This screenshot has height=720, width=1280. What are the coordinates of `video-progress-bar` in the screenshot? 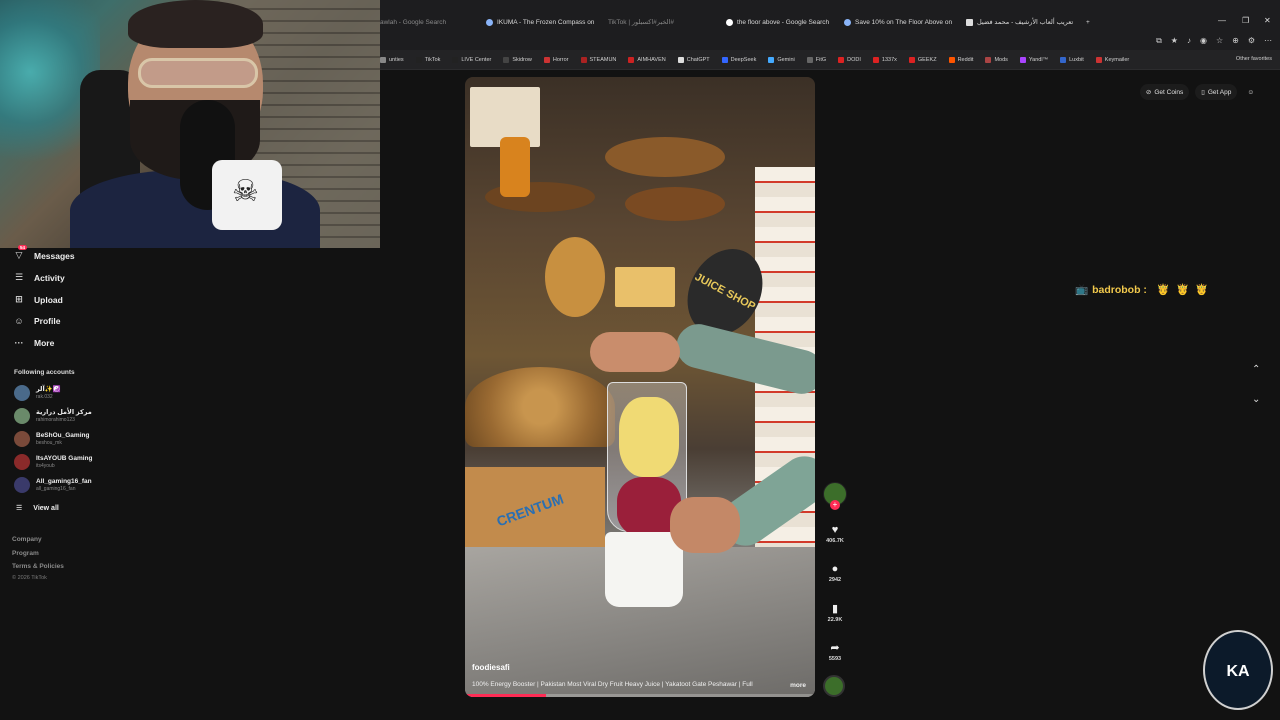 It's located at (640, 695).